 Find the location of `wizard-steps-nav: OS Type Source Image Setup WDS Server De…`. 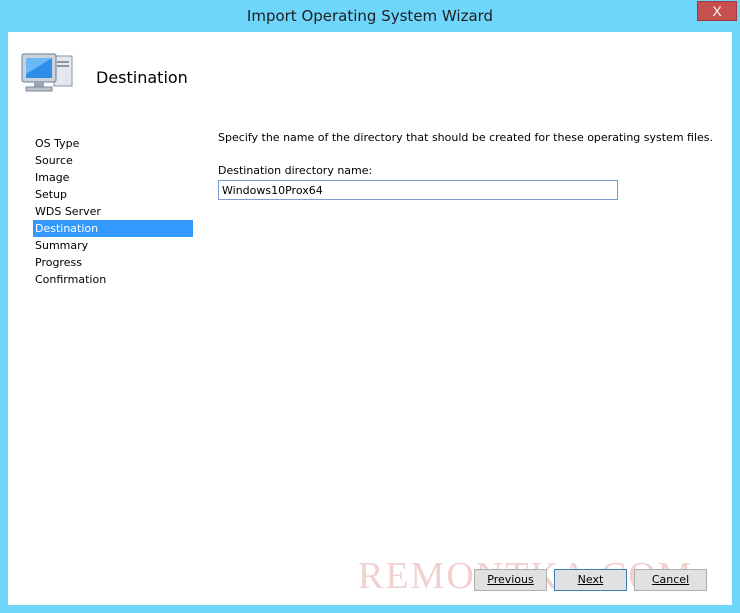

wizard-steps-nav: OS Type Source Image Setup WDS Server De… is located at coordinates (113, 211).